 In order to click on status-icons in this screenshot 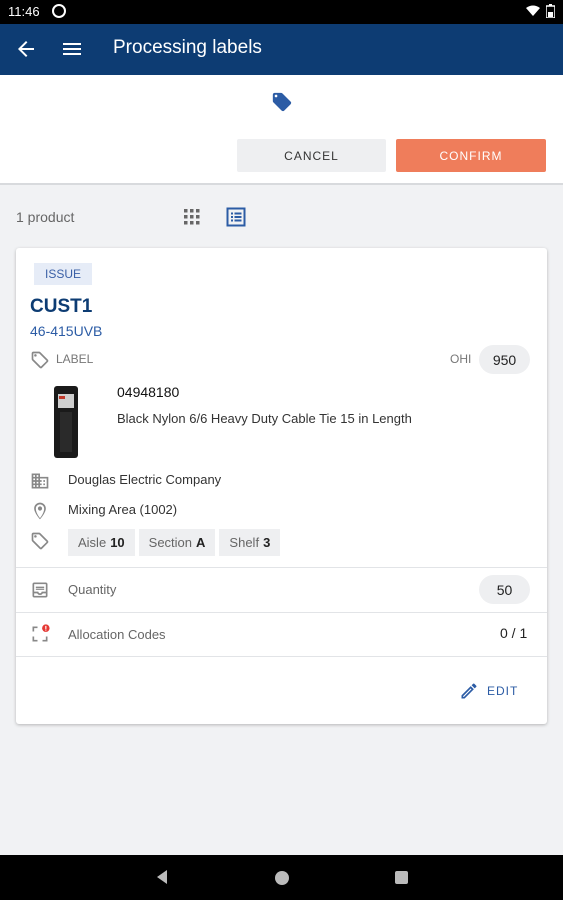, I will do `click(540, 11)`.